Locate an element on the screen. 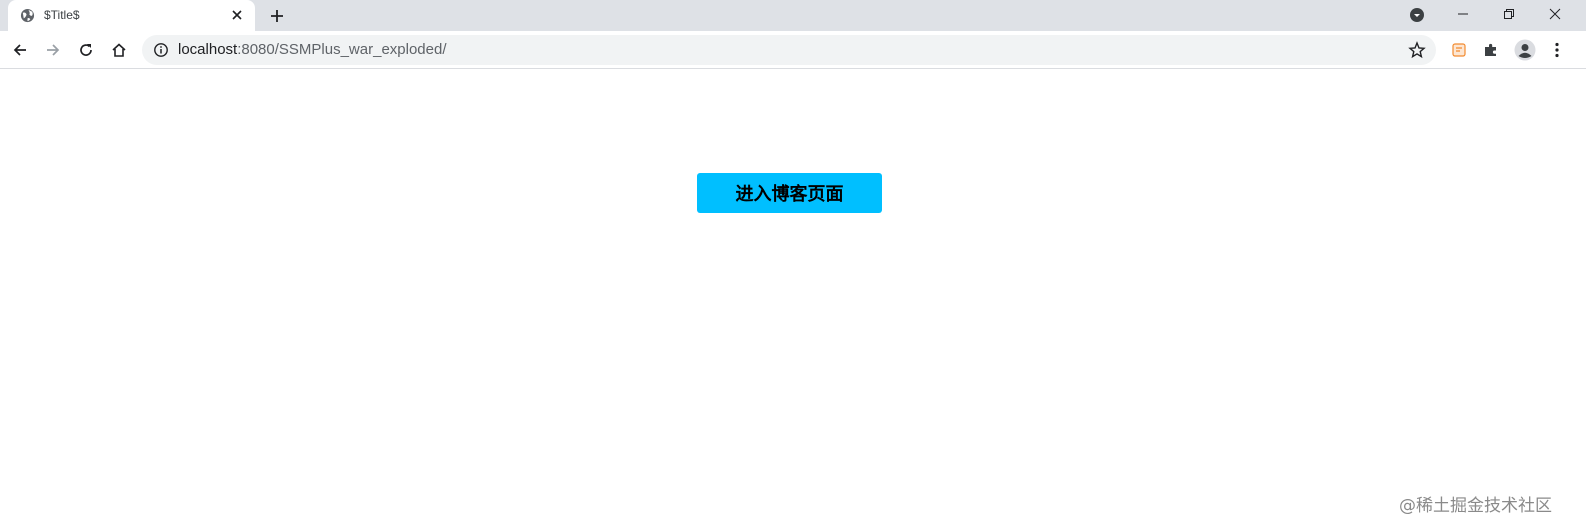  plus-icon is located at coordinates (277, 16).